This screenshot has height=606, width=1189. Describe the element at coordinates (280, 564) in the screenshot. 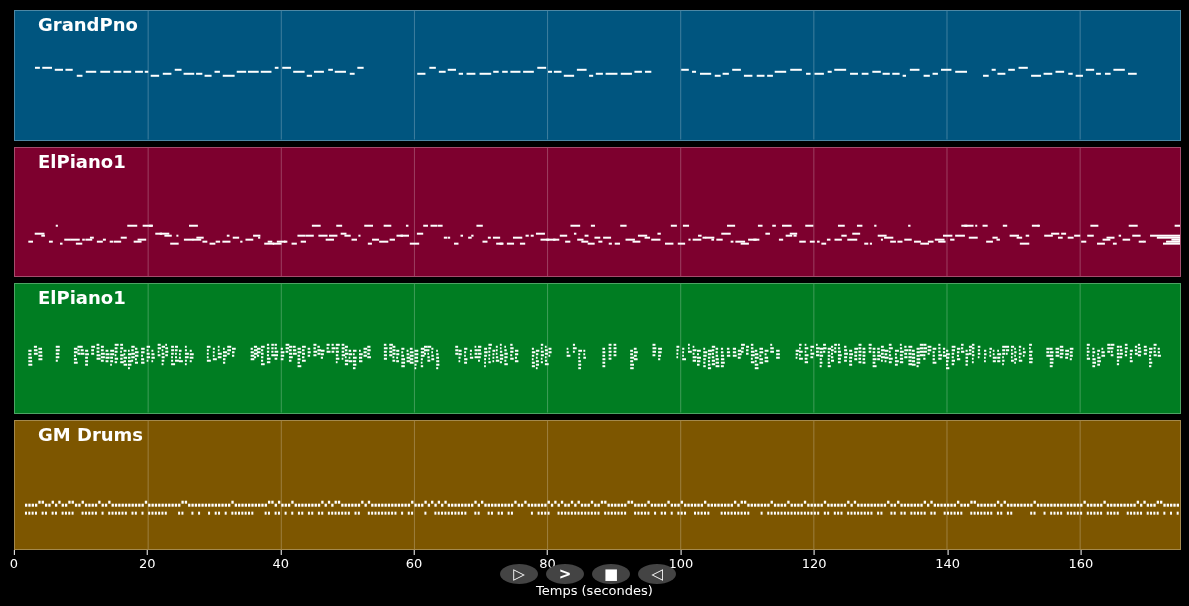

I see `tick-label: 40` at that location.